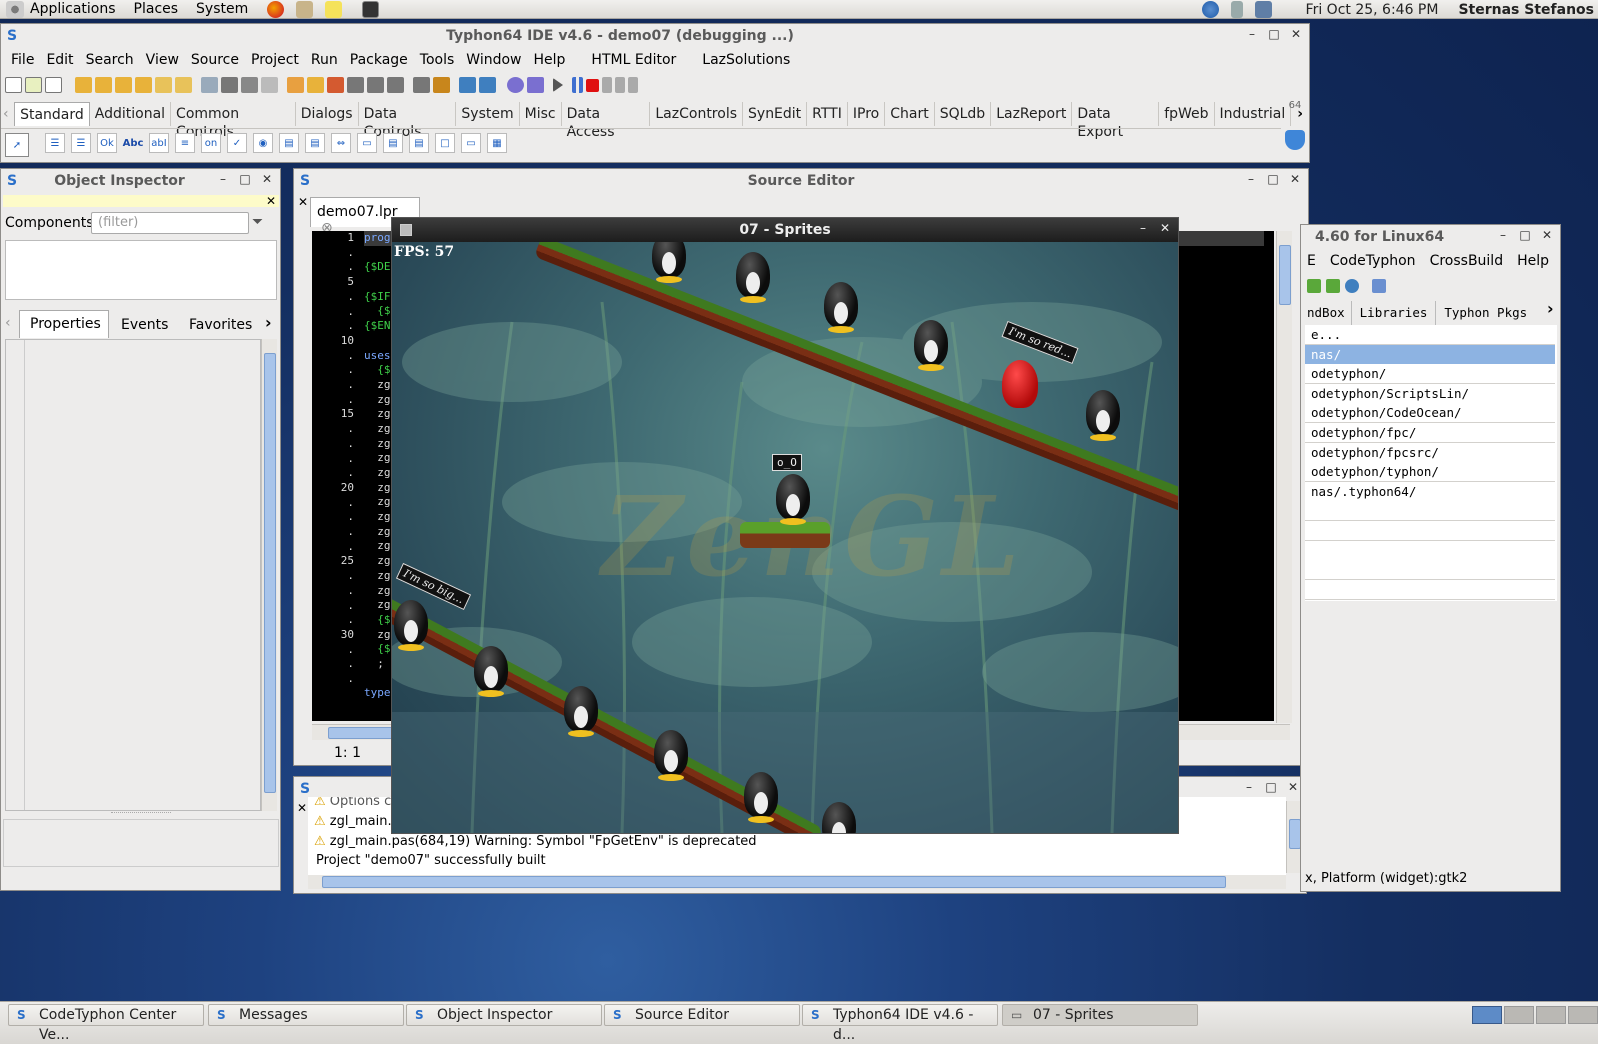 This screenshot has height=1044, width=1598. I want to click on palette-tab-fpweb: fpWeb, so click(1187, 114).